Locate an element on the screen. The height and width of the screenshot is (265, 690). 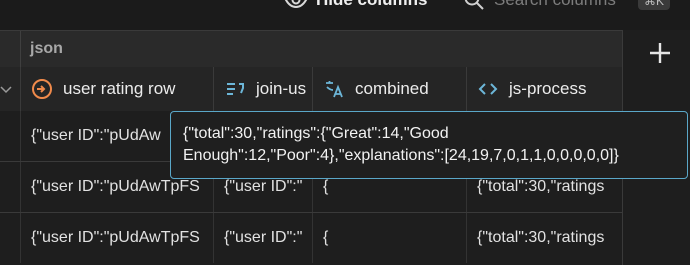
column-header-label: js-process is located at coordinates (548, 88).